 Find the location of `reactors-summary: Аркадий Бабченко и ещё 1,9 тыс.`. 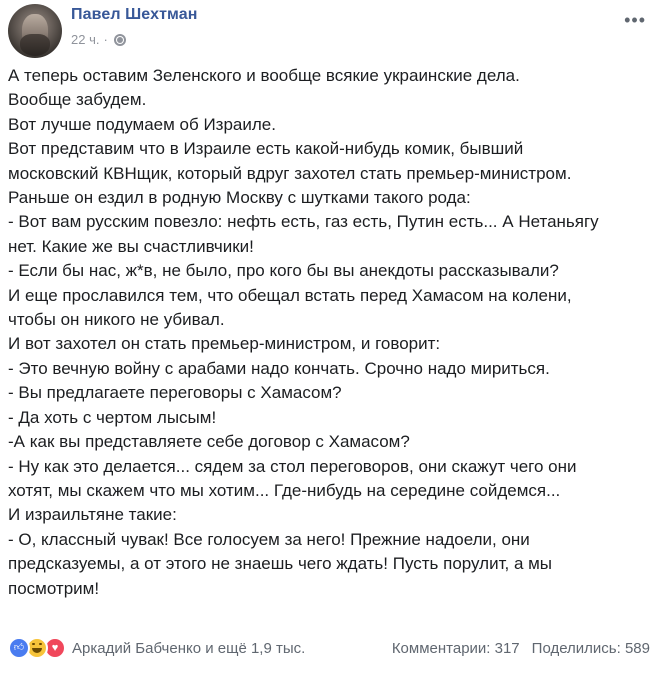

reactors-summary: Аркадий Бабченко и ещё 1,9 тыс. is located at coordinates (188, 648).